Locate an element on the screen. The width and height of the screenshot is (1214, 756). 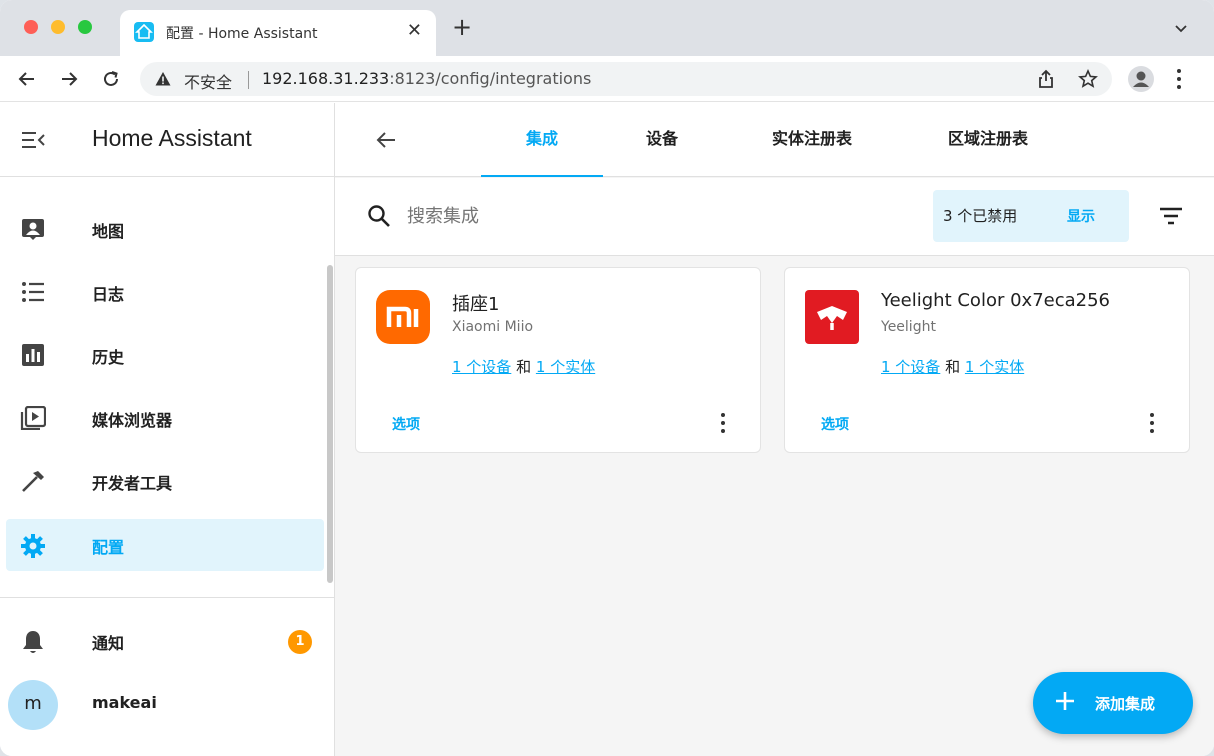
chart-icon is located at coordinates (33, 355).